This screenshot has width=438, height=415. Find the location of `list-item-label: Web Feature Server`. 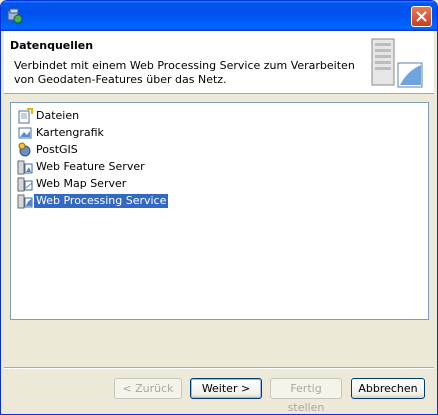

list-item-label: Web Feature Server is located at coordinates (90, 166).